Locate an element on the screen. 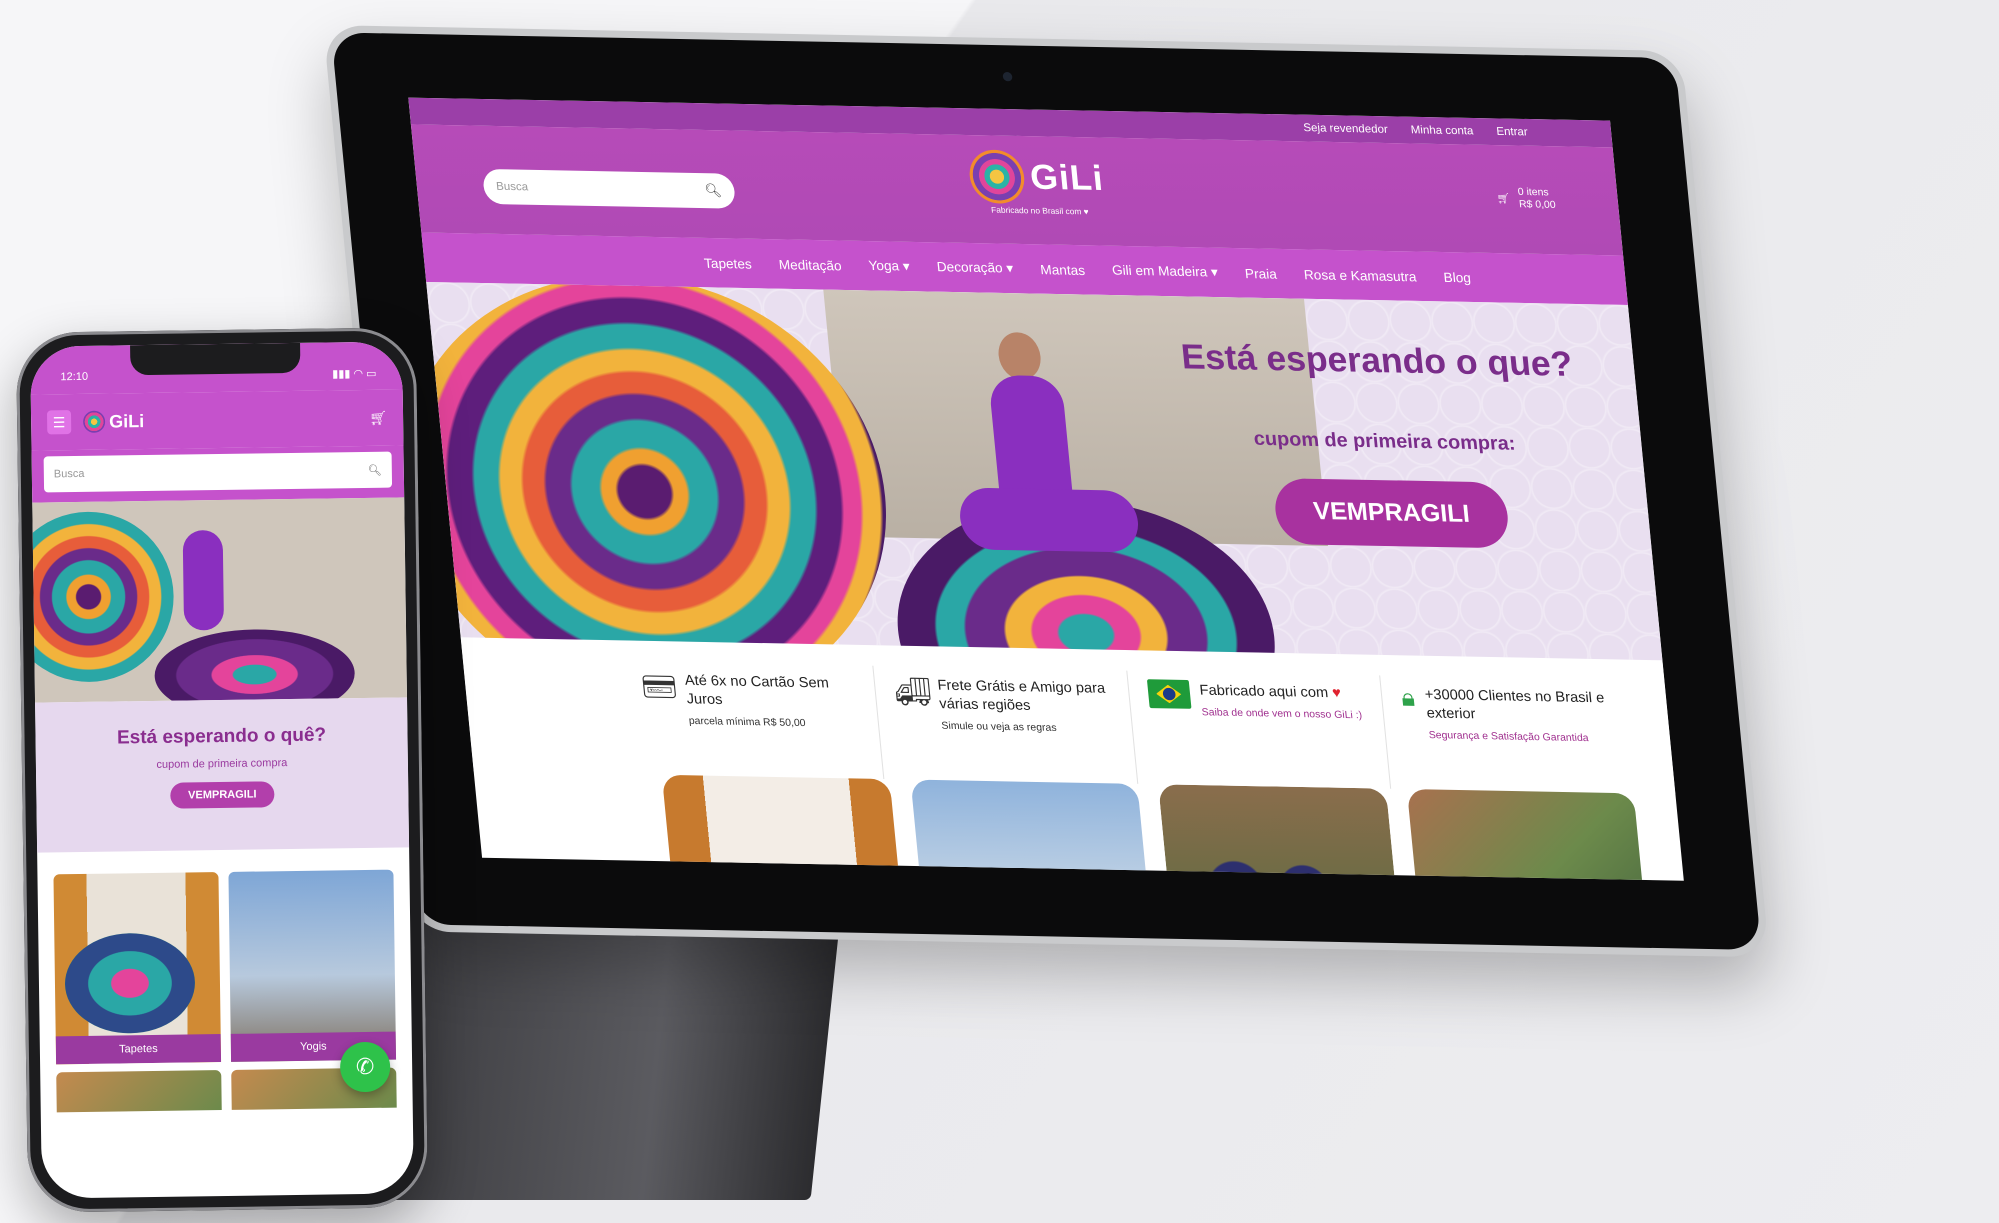  nav-item-mantas: Mantas is located at coordinates (1063, 269).